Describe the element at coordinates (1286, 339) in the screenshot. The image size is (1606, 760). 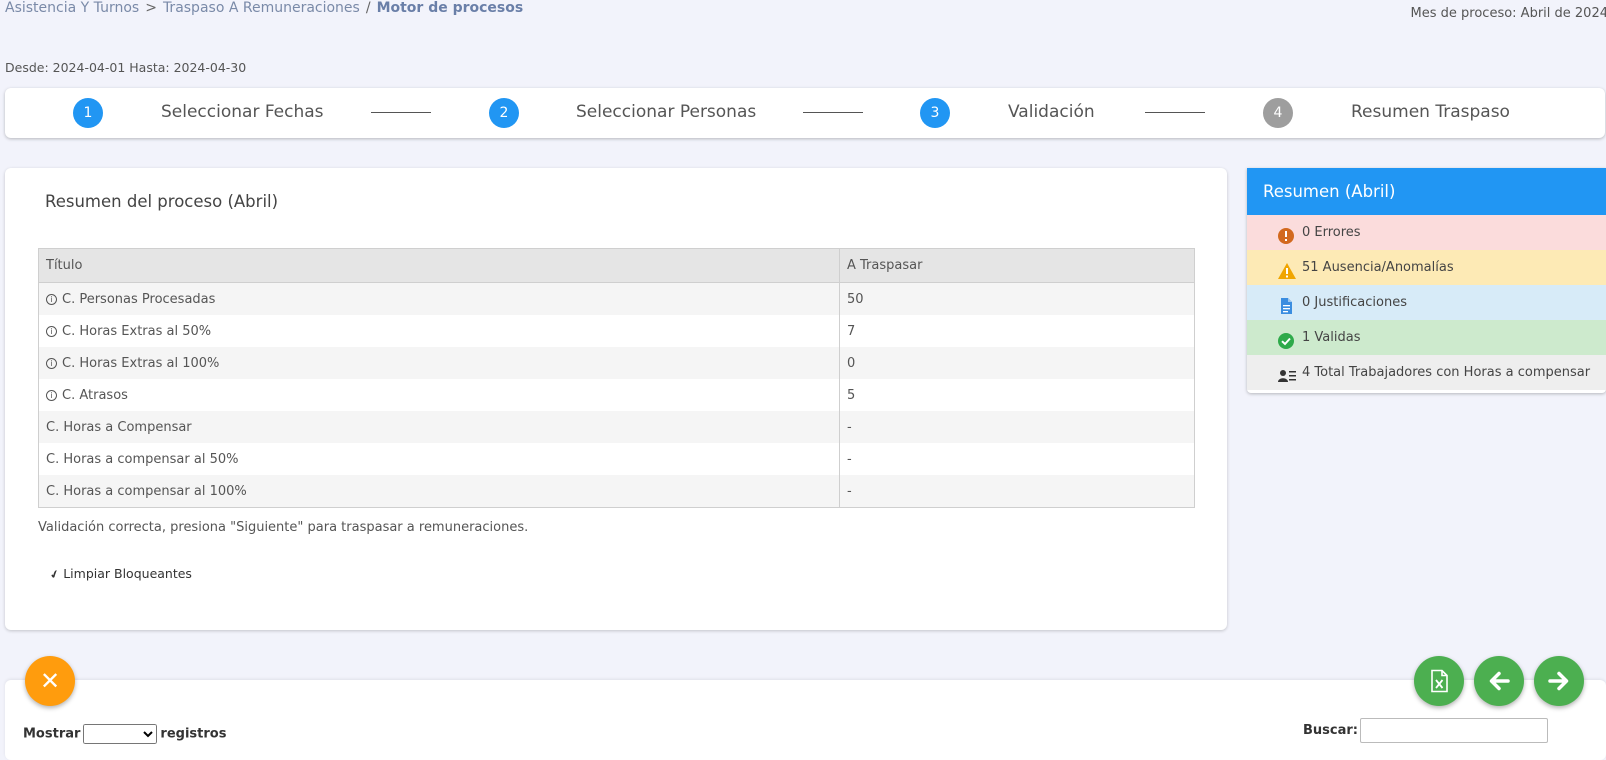
I see `check-circle-icon` at that location.